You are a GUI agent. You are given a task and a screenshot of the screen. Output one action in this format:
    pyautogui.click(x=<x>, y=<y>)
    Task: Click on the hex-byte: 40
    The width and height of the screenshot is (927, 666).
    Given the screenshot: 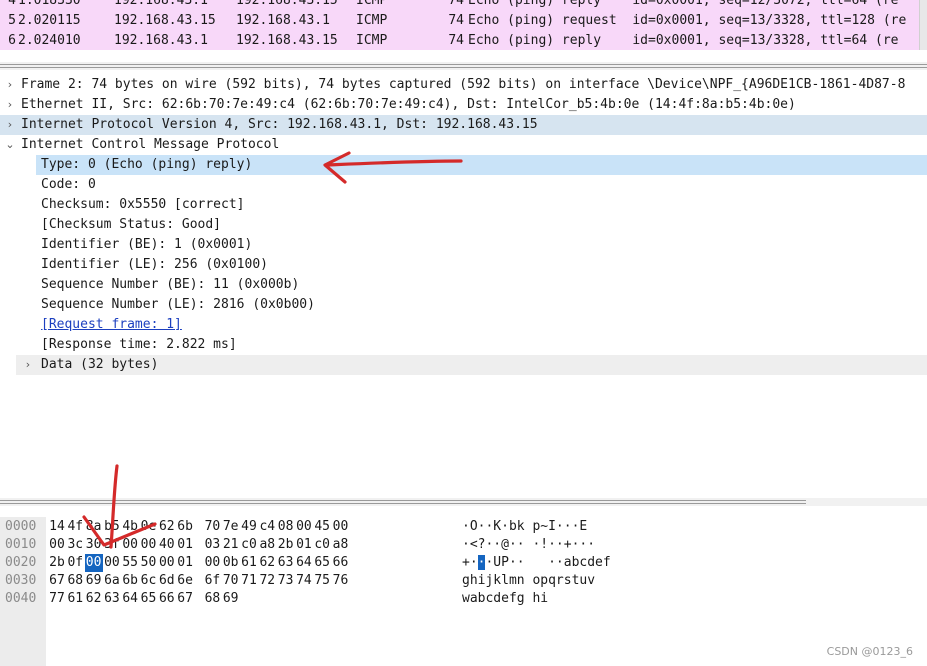 What is the action you would take?
    pyautogui.click(x=167, y=545)
    